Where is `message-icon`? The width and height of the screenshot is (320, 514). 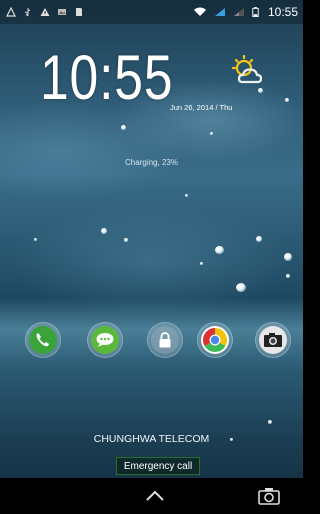 message-icon is located at coordinates (105, 340).